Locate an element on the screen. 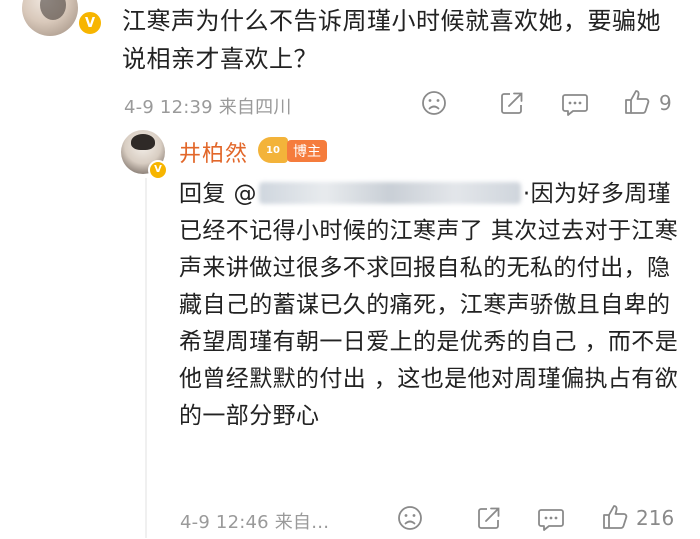 This screenshot has height=539, width=700. top-comment-text: 江寒声为什么不告诉周瑾小时候就喜欢她，要骗她说相亲才喜欢上？ is located at coordinates (391, 40).